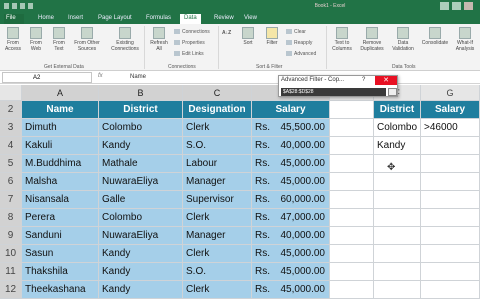  Describe the element at coordinates (291, 128) in the screenshot. I see `cell-salary: Rs. 45,500.00` at that location.